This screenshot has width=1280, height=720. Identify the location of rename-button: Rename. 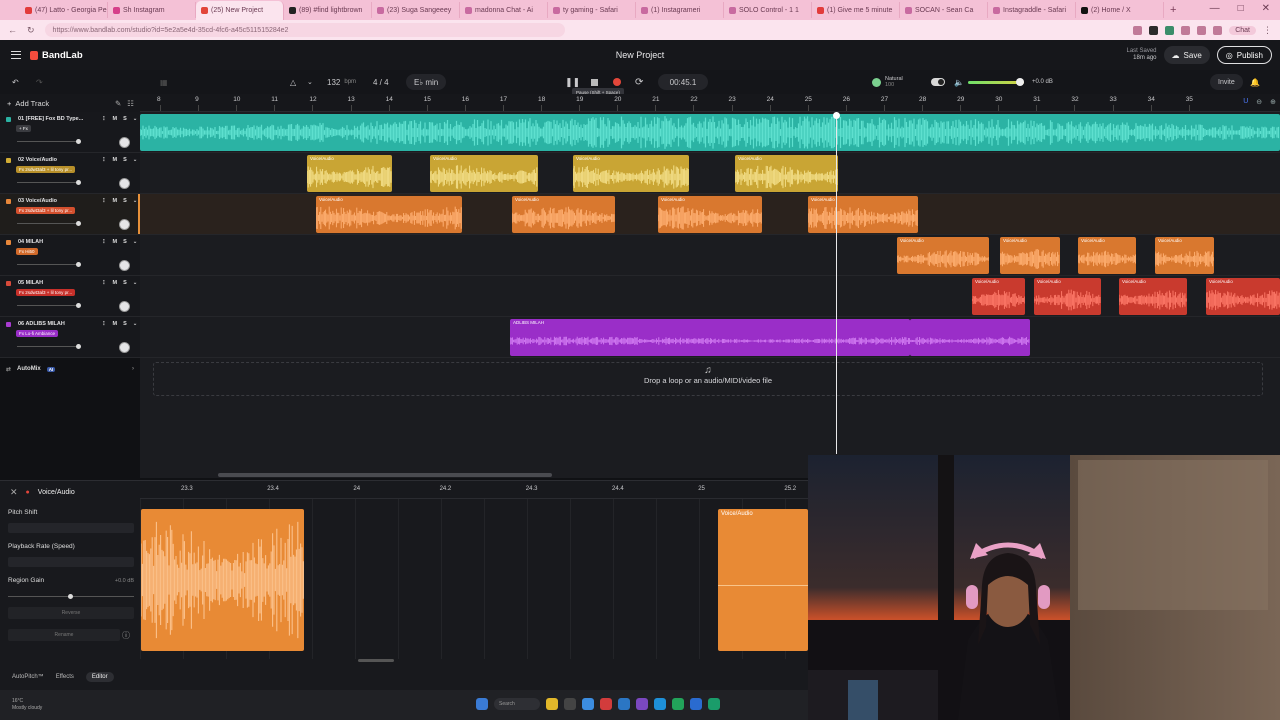
(64, 635).